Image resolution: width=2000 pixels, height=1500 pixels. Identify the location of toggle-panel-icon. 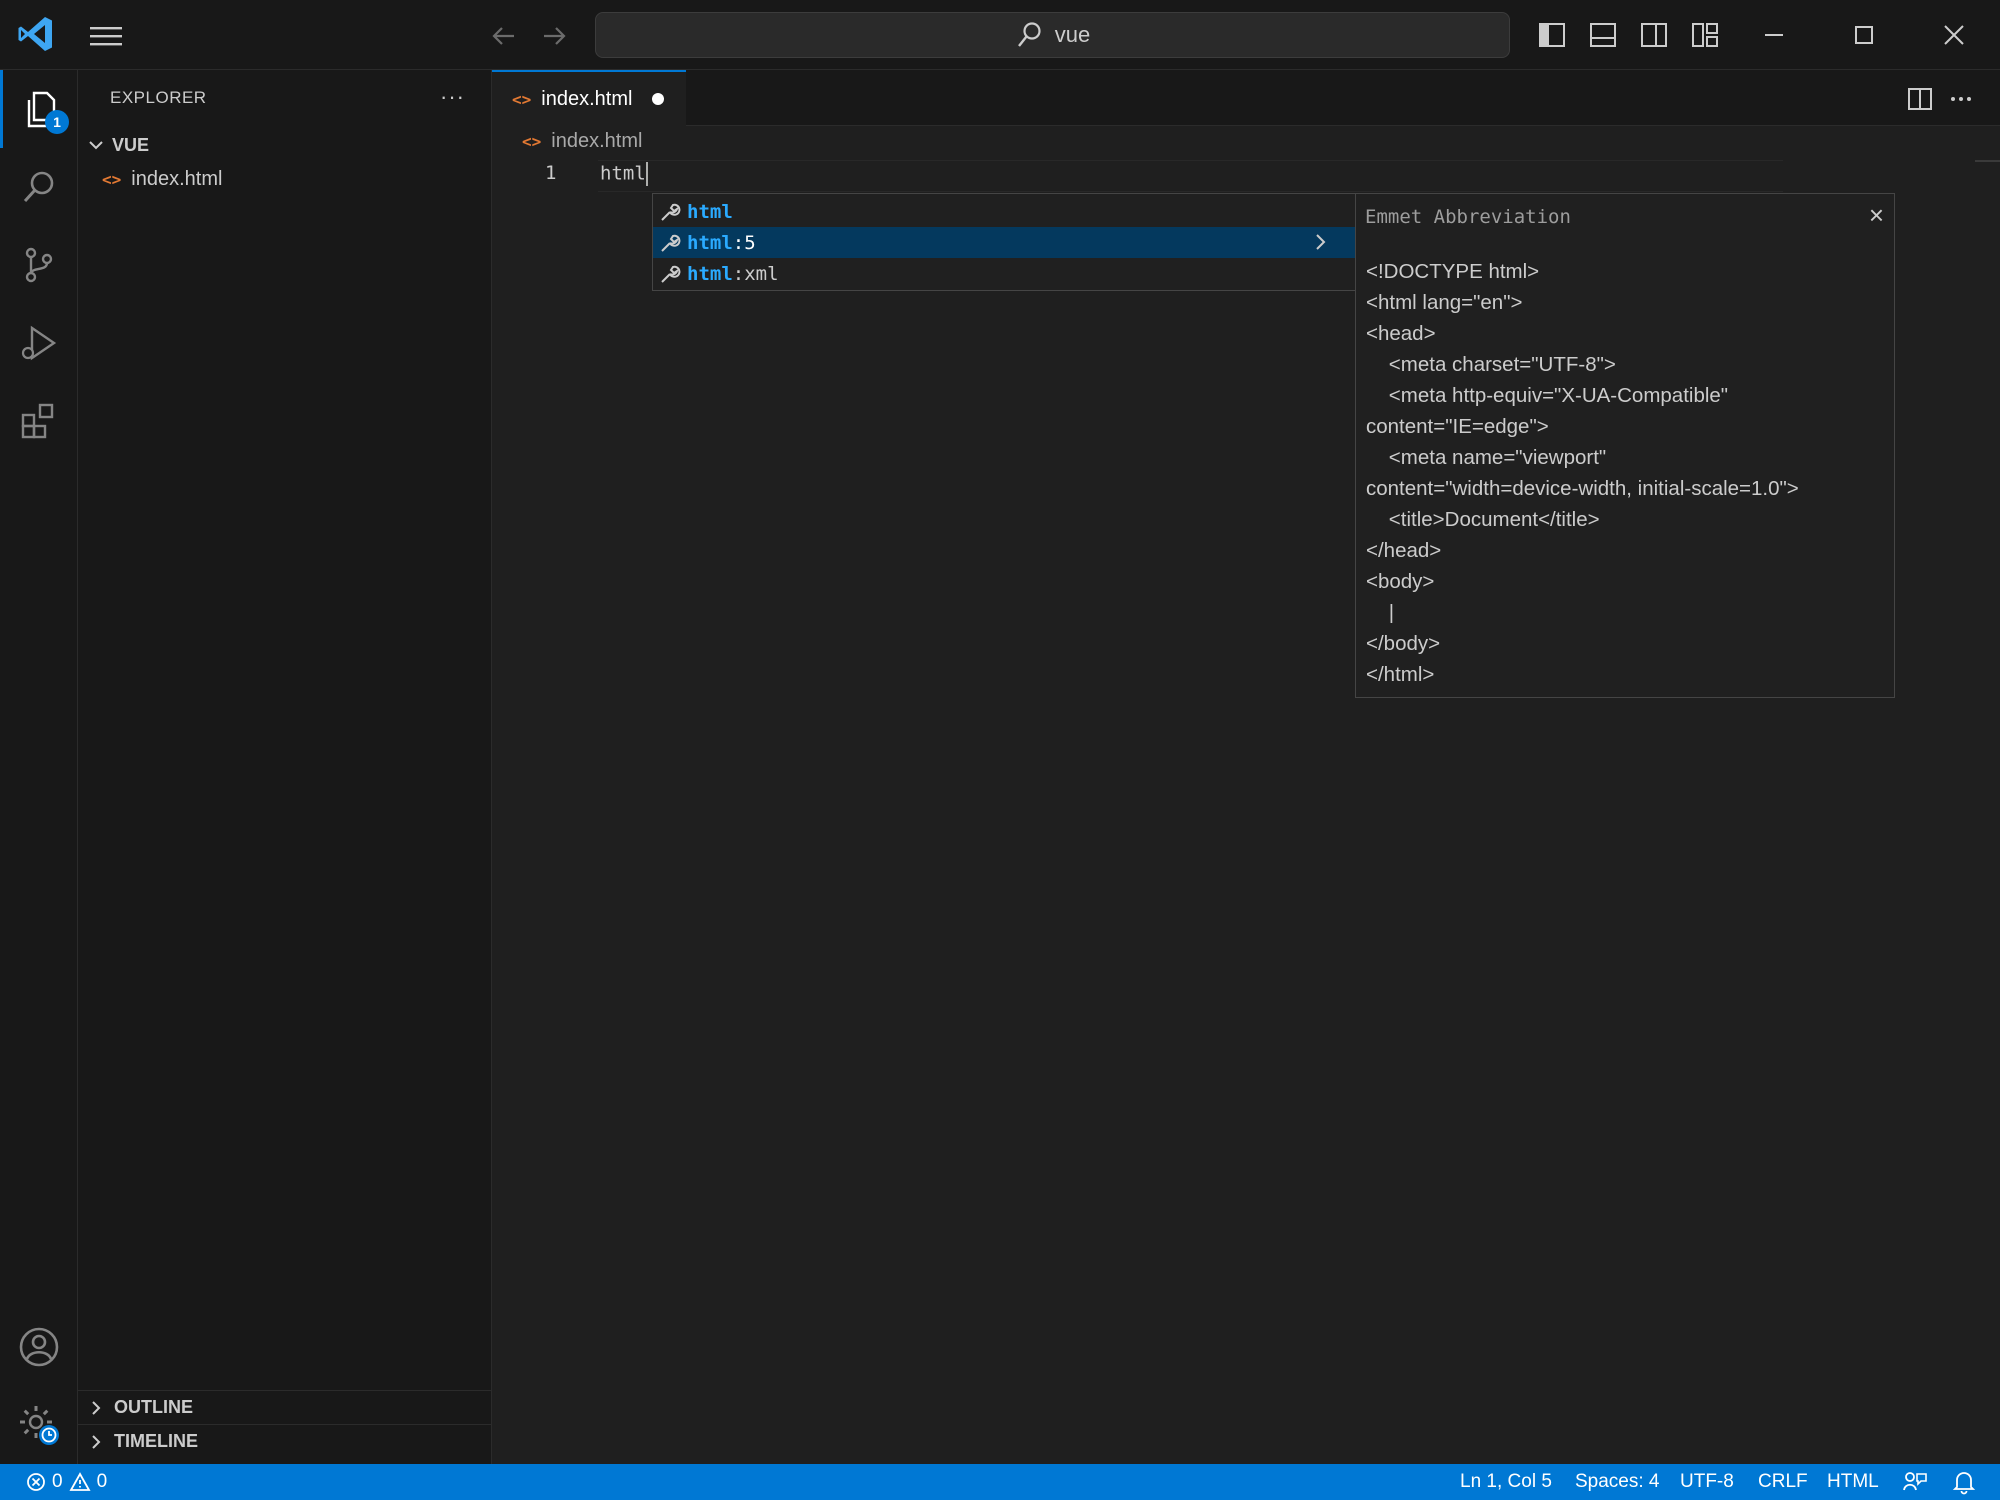
(1603, 35).